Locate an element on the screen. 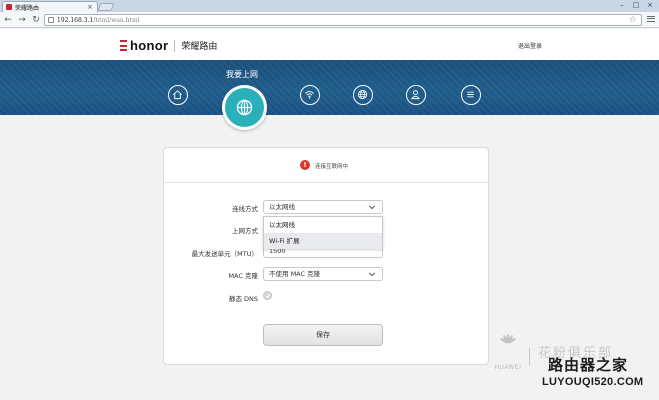 Image resolution: width=659 pixels, height=400 pixels. static-dns-toggle is located at coordinates (267, 295).